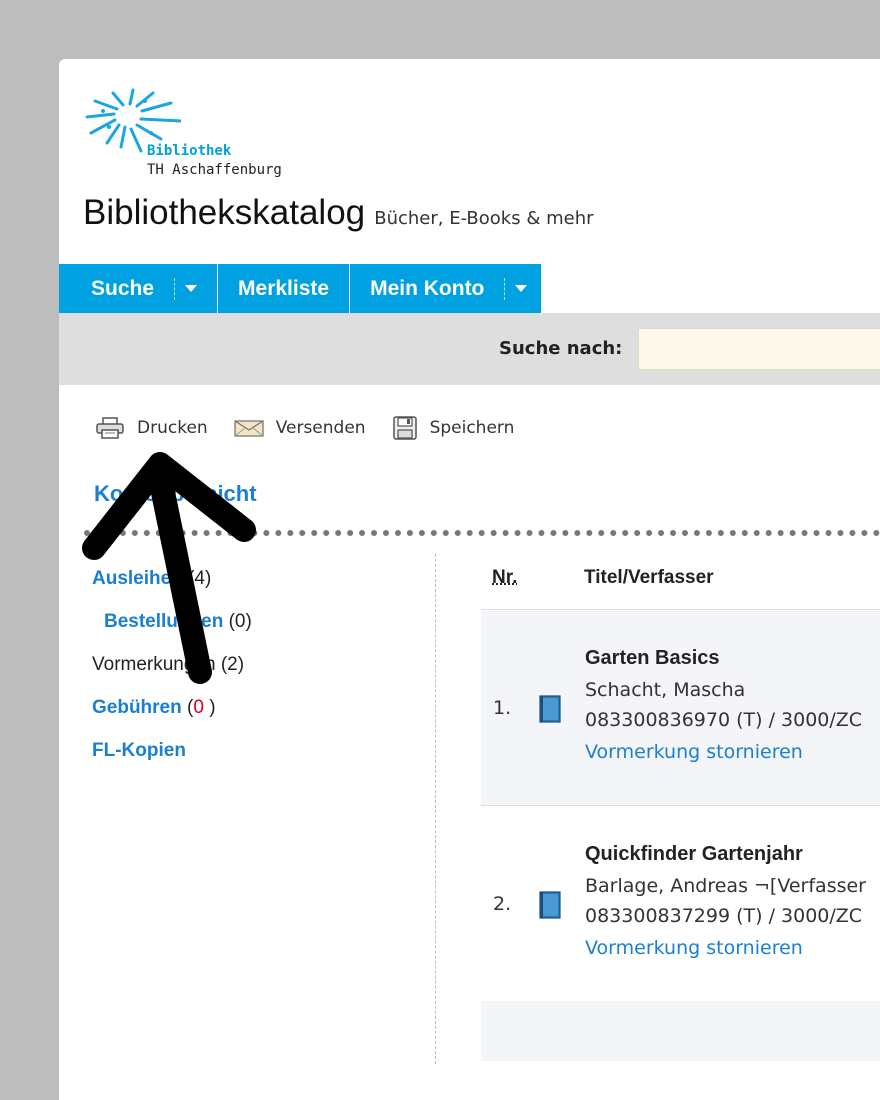  I want to click on toolbar: Drucken Versenden Speichern, so click(317, 428).